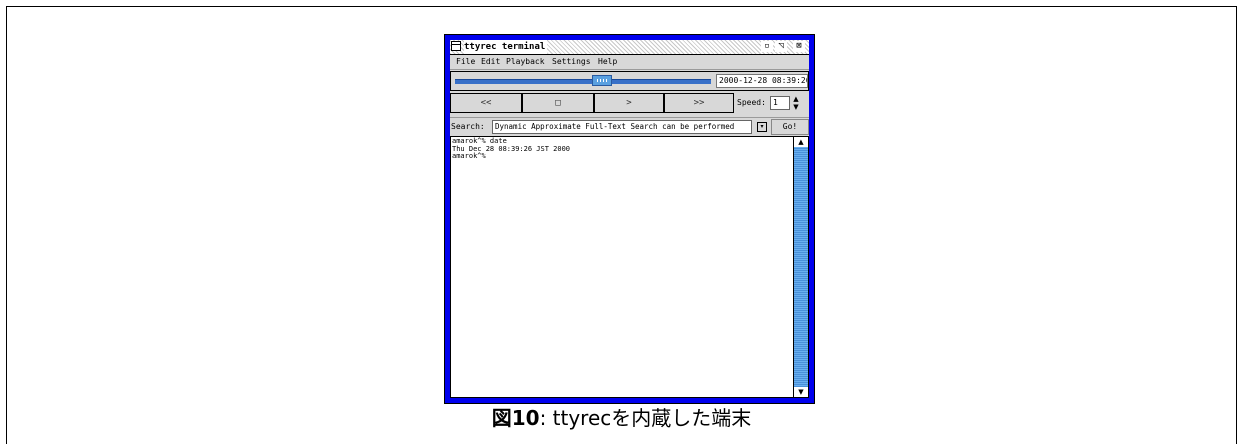 This screenshot has height=445, width=1243. Describe the element at coordinates (800, 267) in the screenshot. I see `vertical-scrollbar: ▲ ▼` at that location.